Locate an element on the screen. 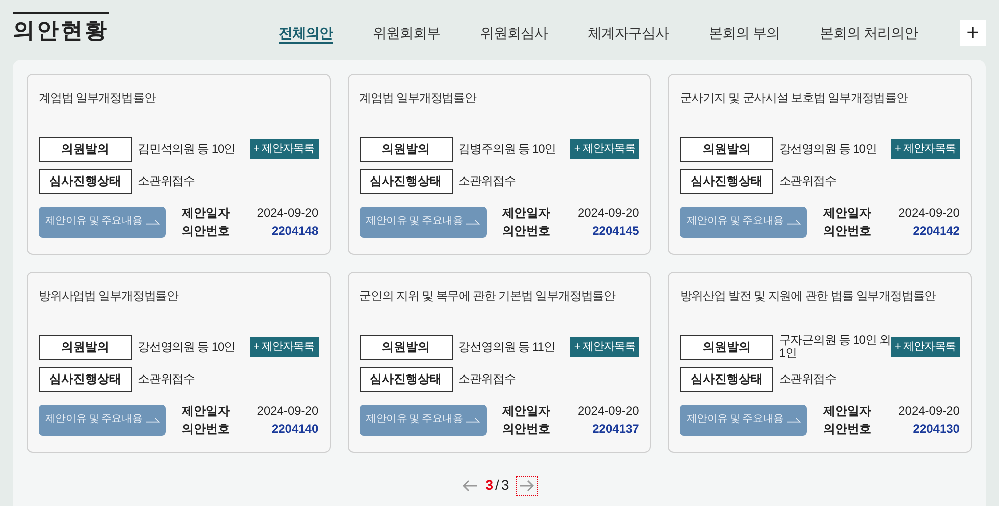 Image resolution: width=999 pixels, height=506 pixels. tab: 위원회심사 is located at coordinates (514, 33).